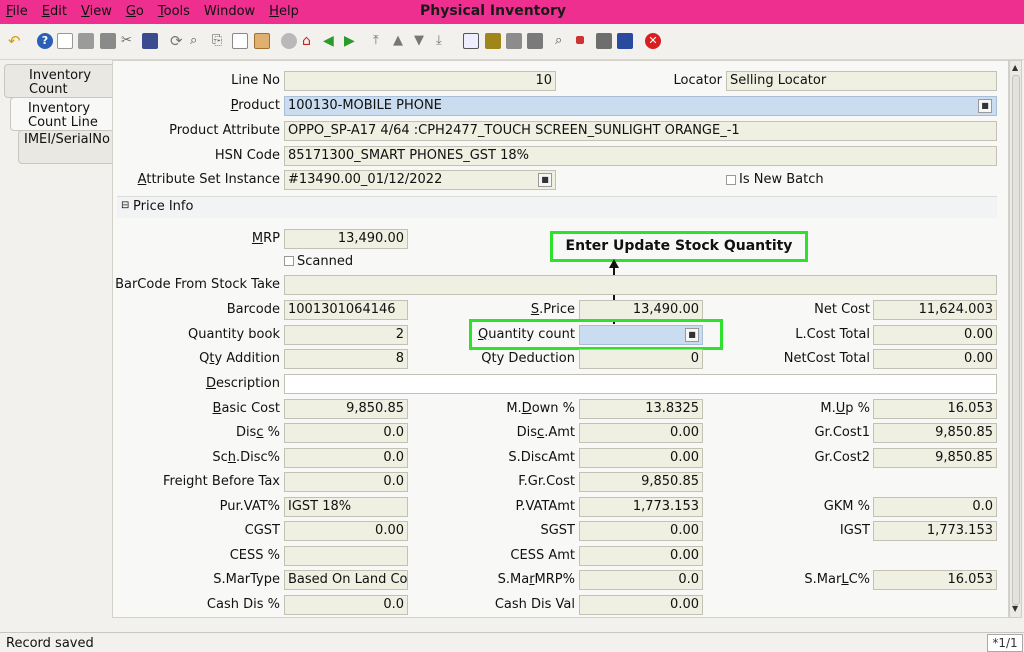  I want to click on delete-record-icon, so click(108, 41).